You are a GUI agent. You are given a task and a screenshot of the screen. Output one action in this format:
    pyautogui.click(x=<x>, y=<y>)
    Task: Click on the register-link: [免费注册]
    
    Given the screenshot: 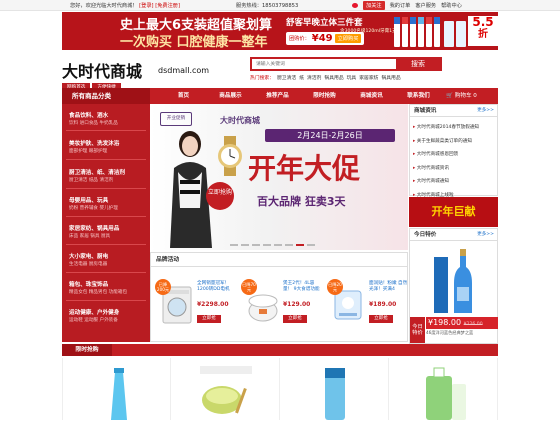 What is the action you would take?
    pyautogui.click(x=167, y=6)
    